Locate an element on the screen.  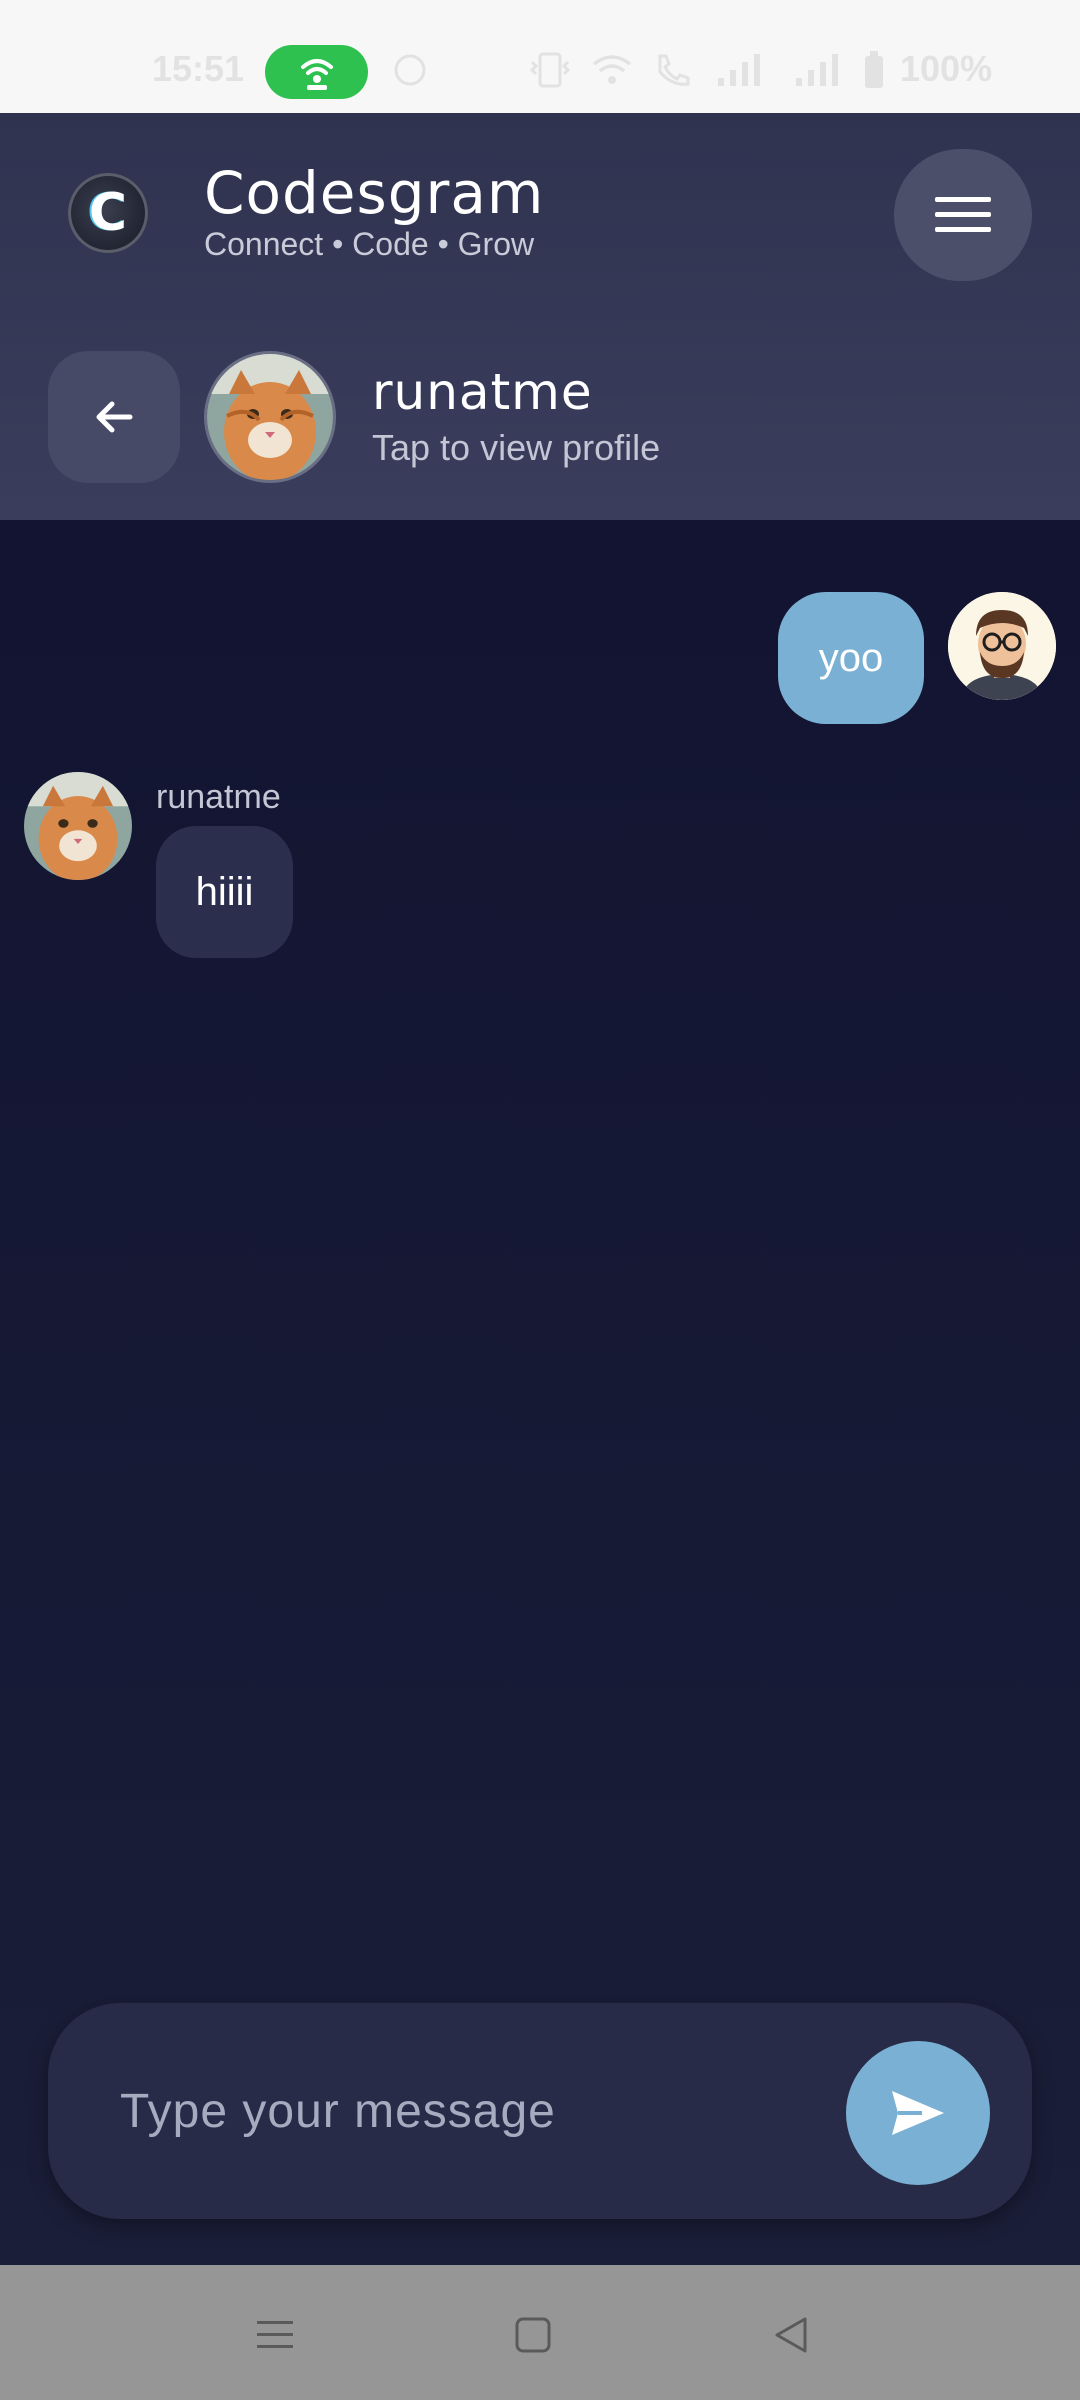
hamburger-menu-icon is located at coordinates (963, 214).